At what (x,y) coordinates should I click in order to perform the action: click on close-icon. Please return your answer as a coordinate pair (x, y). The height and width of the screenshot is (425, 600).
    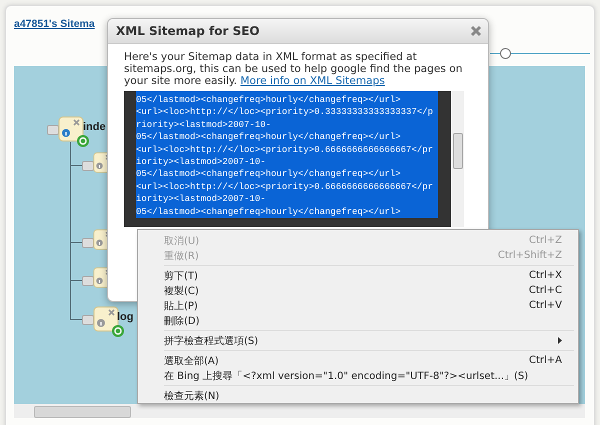
    Looking at the image, I should click on (476, 31).